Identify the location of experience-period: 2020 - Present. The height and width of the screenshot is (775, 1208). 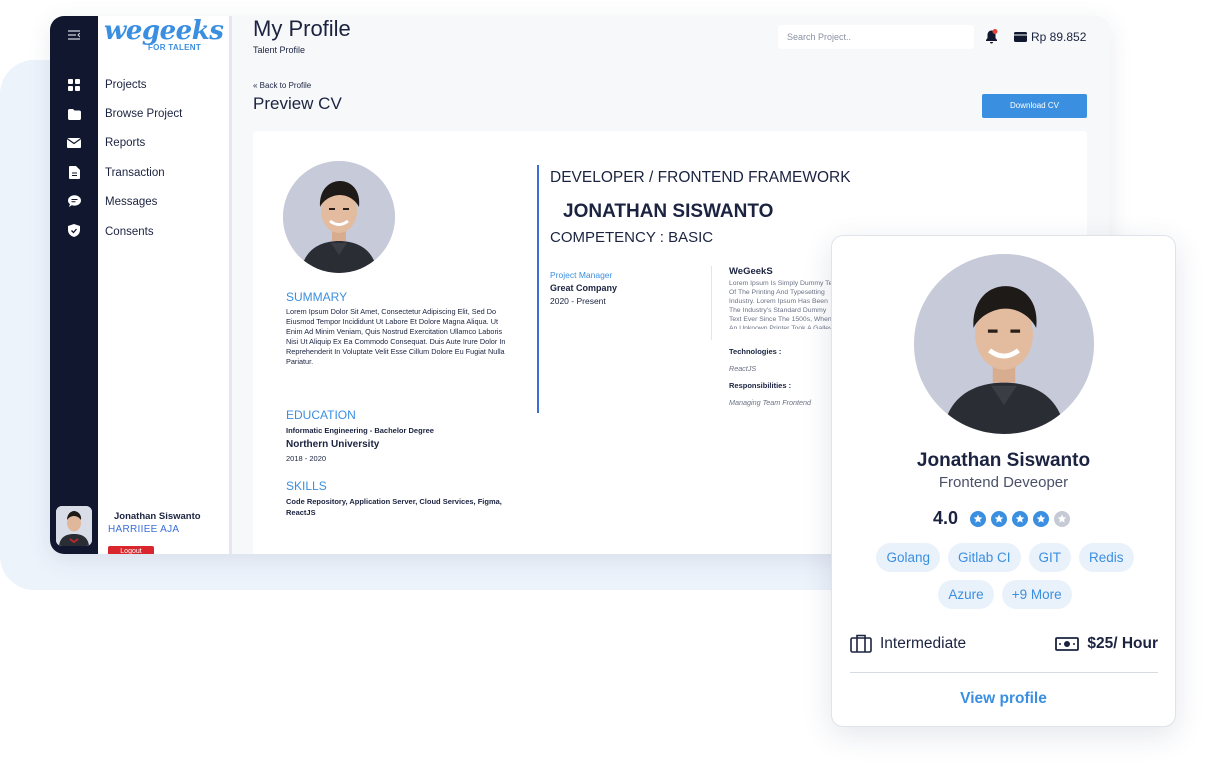
(578, 301).